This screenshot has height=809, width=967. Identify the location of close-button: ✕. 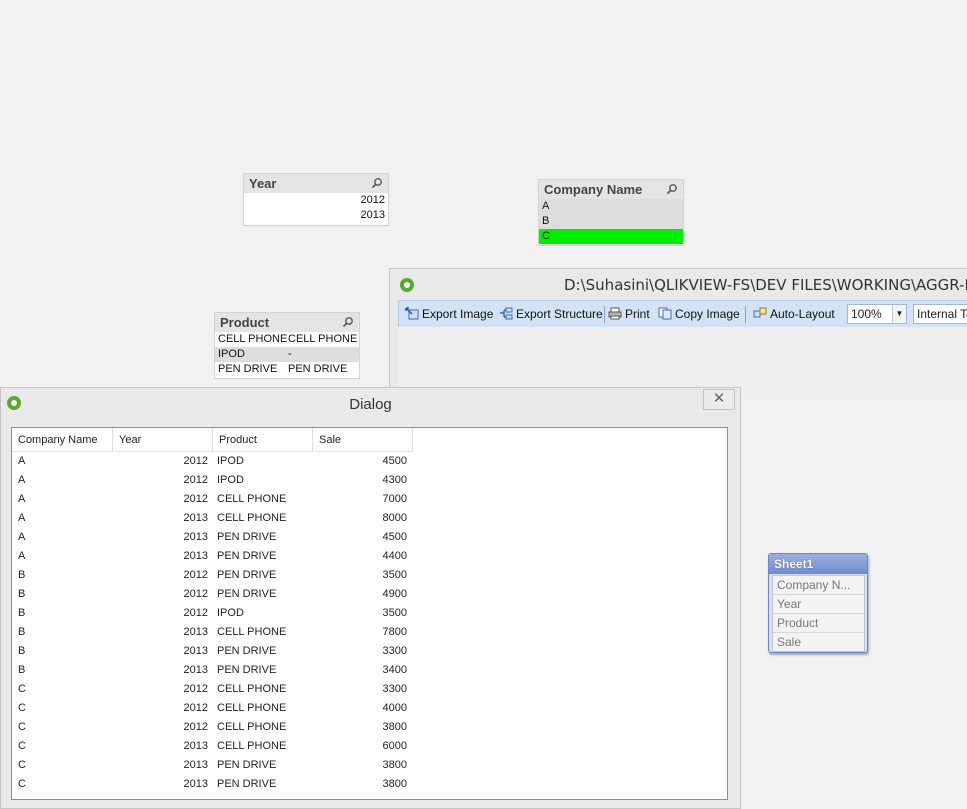
(719, 399).